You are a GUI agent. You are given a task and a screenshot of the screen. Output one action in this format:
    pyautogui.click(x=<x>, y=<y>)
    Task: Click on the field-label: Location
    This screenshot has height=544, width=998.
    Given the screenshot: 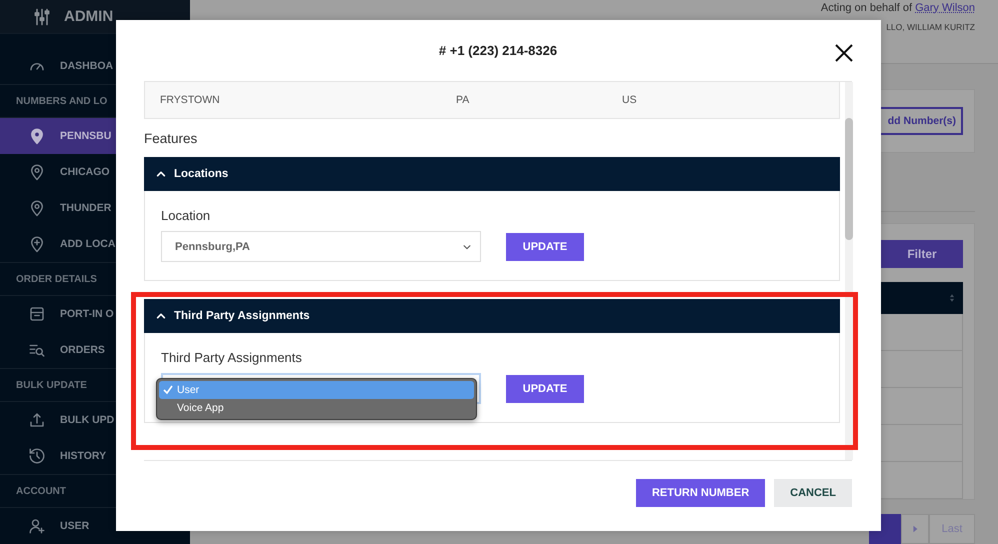 What is the action you would take?
    pyautogui.click(x=186, y=215)
    